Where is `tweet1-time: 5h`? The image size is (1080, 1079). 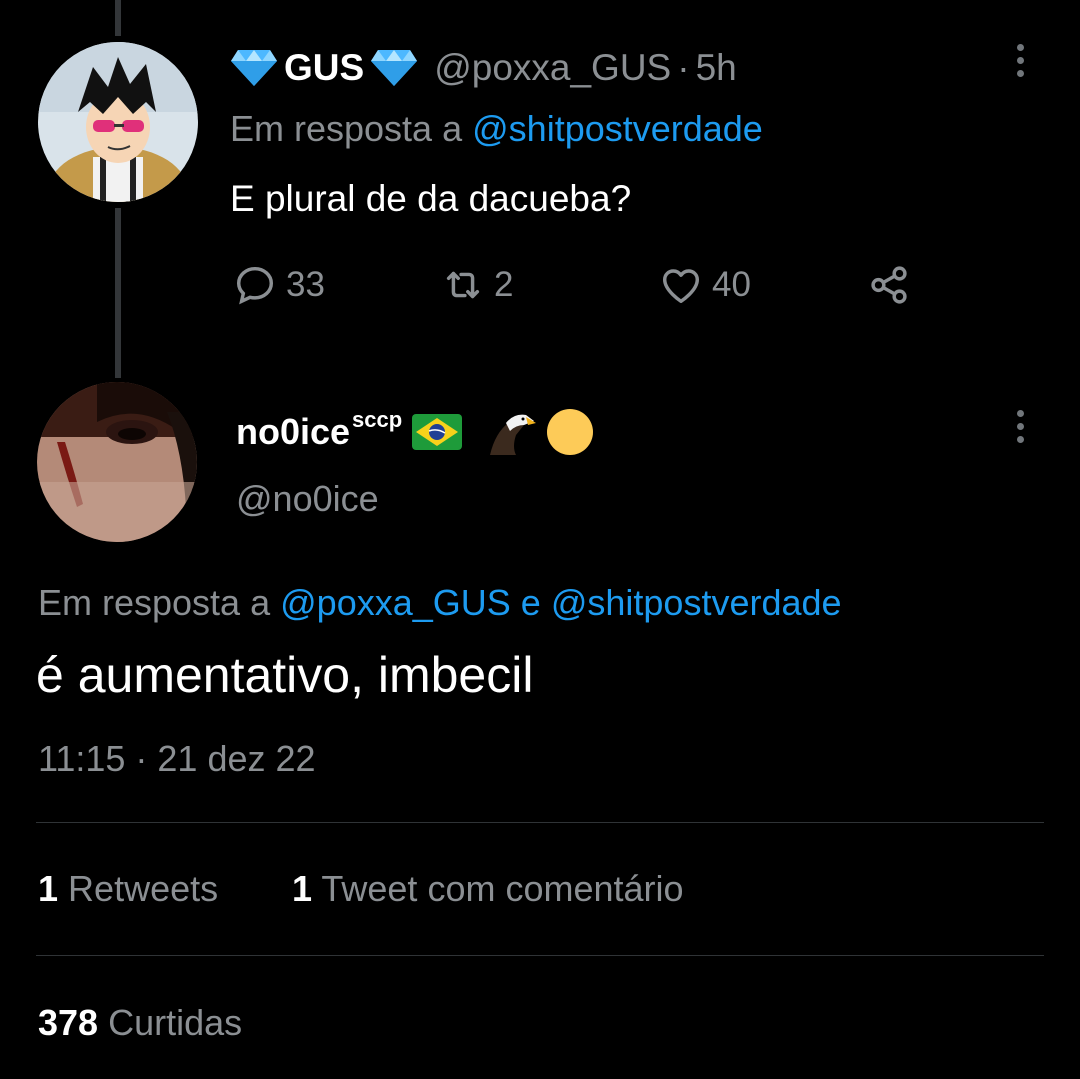 tweet1-time: 5h is located at coordinates (716, 68).